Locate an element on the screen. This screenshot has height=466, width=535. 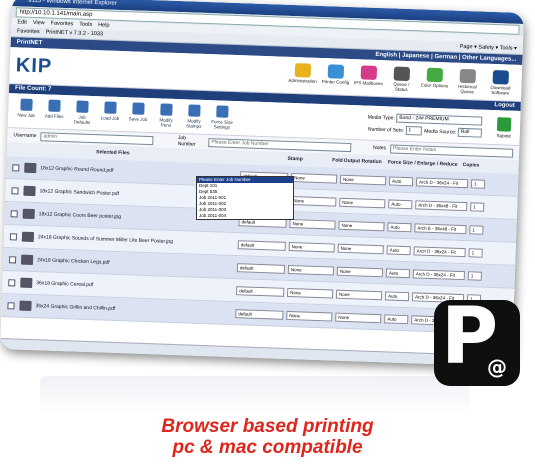
load-job-button: Load Job is located at coordinates (110, 113).